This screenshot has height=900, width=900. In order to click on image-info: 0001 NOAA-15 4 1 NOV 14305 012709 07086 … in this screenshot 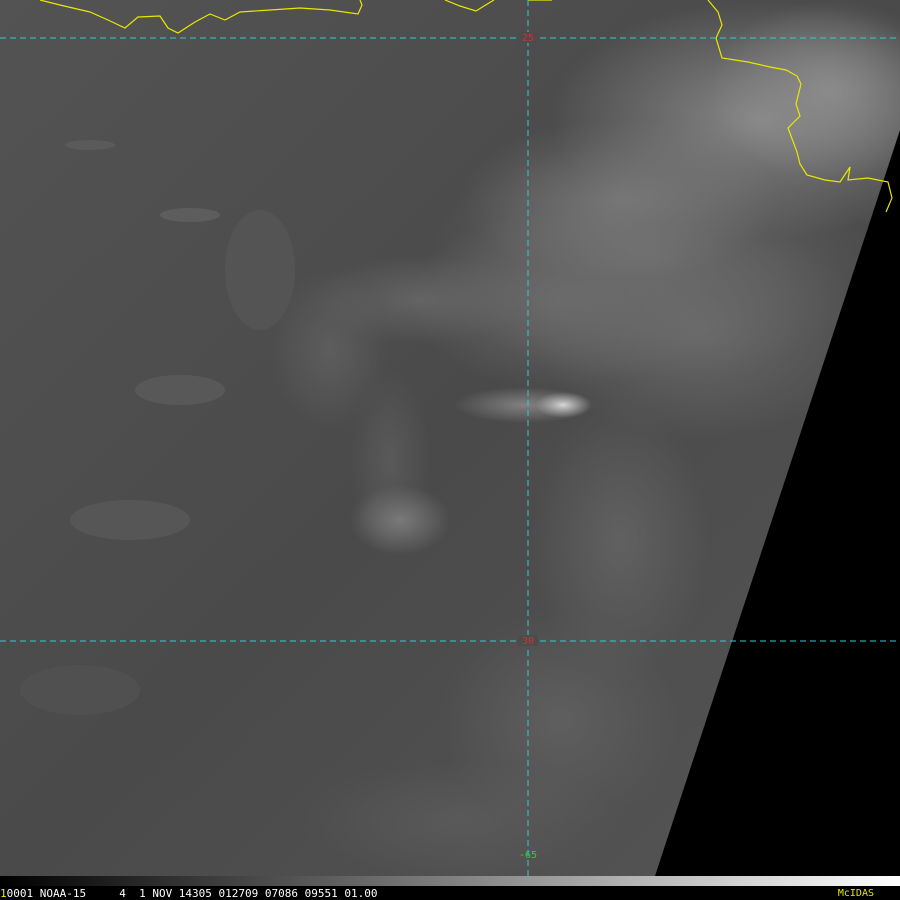, I will do `click(192, 893)`.